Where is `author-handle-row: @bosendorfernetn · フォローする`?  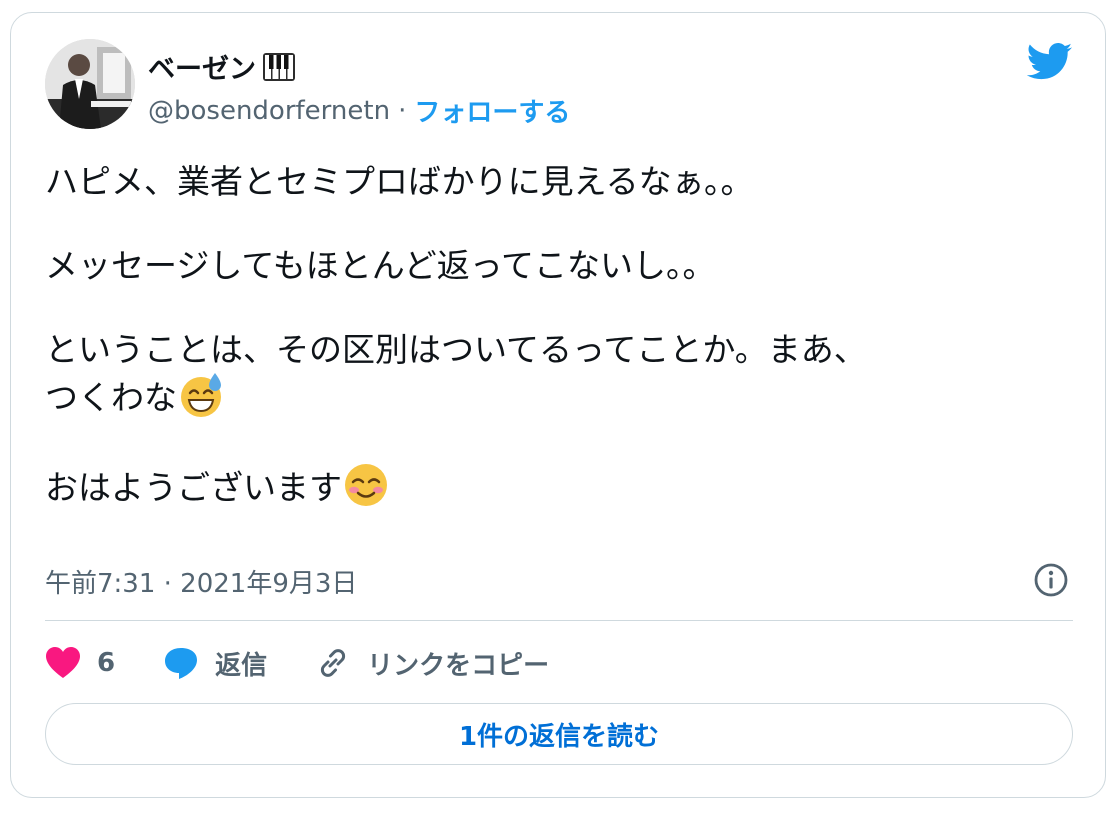
author-handle-row: @bosendorfernetn · フォローする is located at coordinates (359, 110).